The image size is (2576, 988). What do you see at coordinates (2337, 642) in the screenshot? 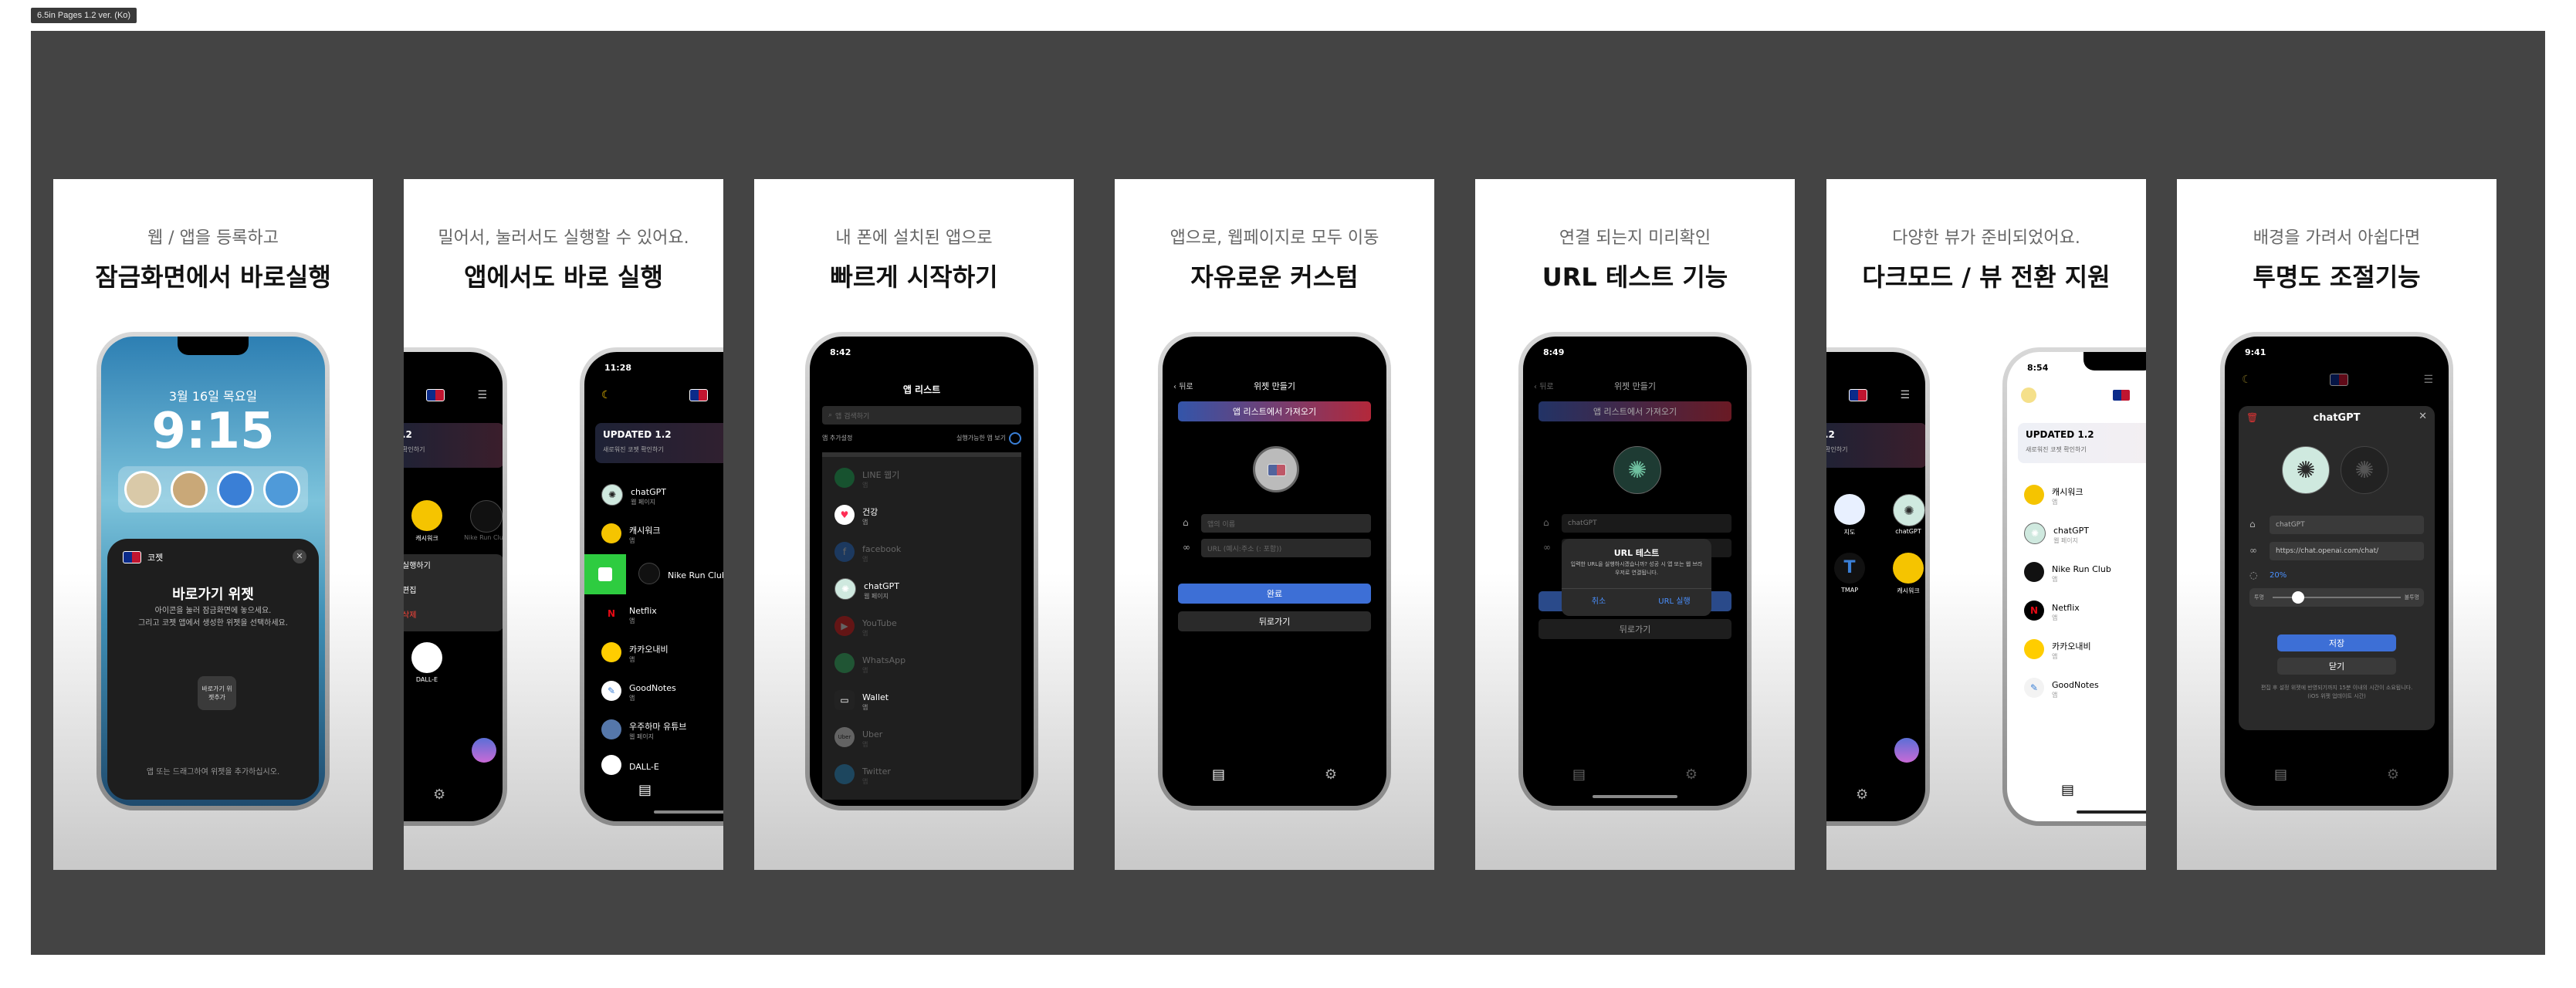
I see `save-button: 저장` at bounding box center [2337, 642].